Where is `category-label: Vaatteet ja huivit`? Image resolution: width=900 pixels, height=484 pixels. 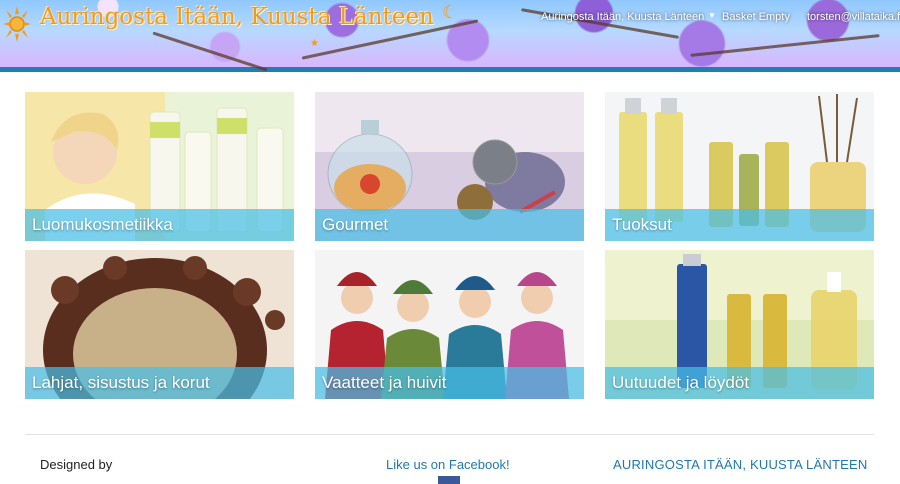 category-label: Vaatteet ja huivit is located at coordinates (384, 382).